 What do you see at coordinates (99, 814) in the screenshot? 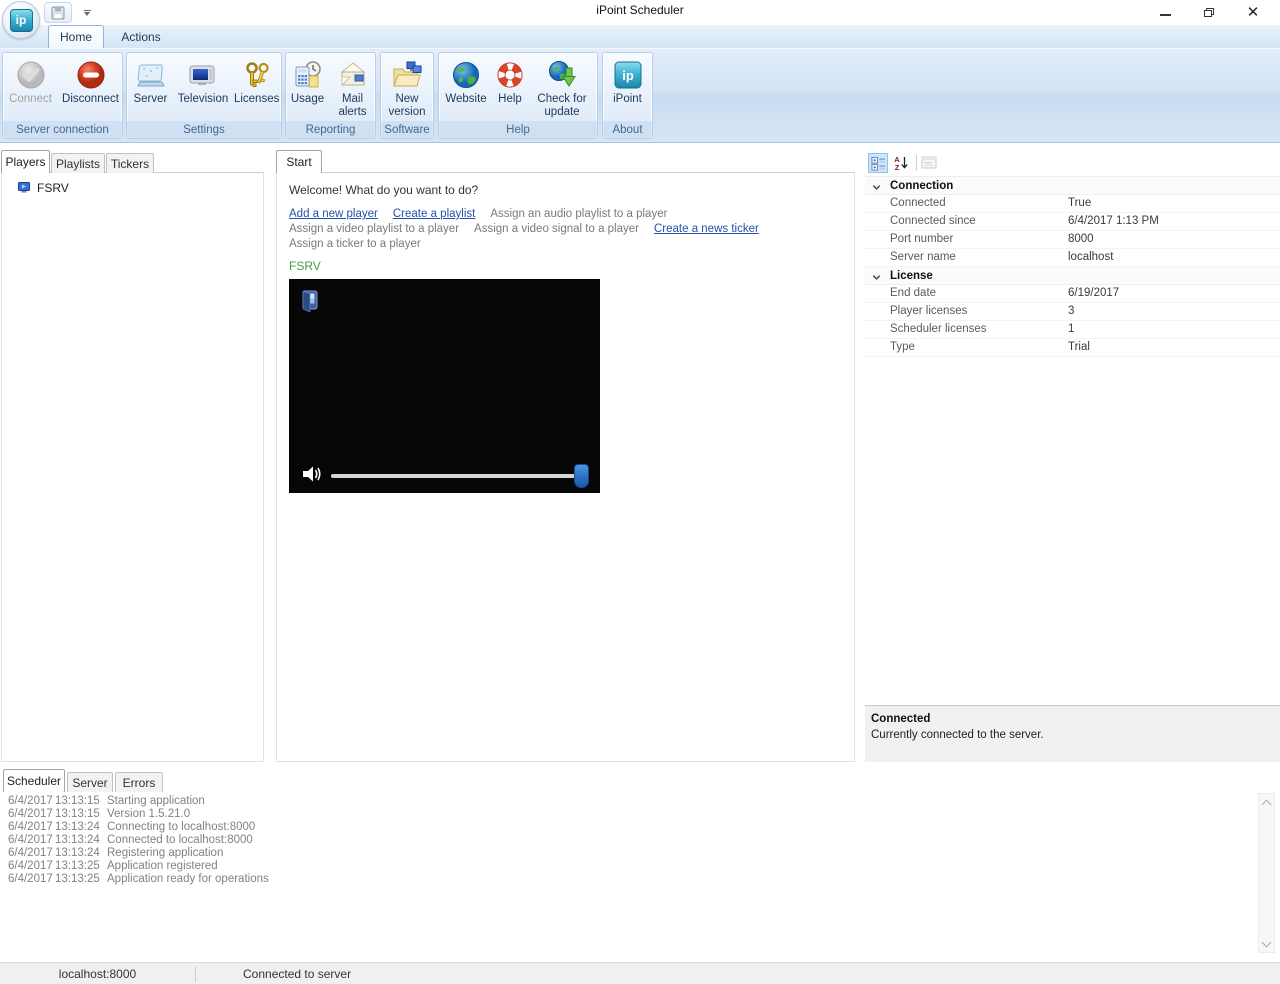
I see `log-entry: 6/4/2017 13:13:15 Version 1.5.21.0` at bounding box center [99, 814].